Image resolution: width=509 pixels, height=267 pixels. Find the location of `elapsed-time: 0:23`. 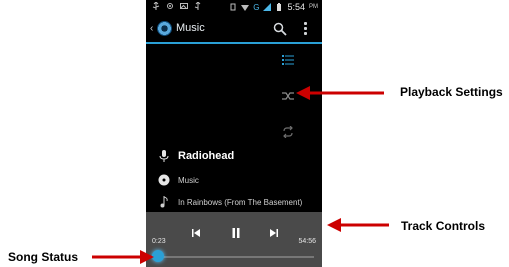

elapsed-time: 0:23 is located at coordinates (159, 241).